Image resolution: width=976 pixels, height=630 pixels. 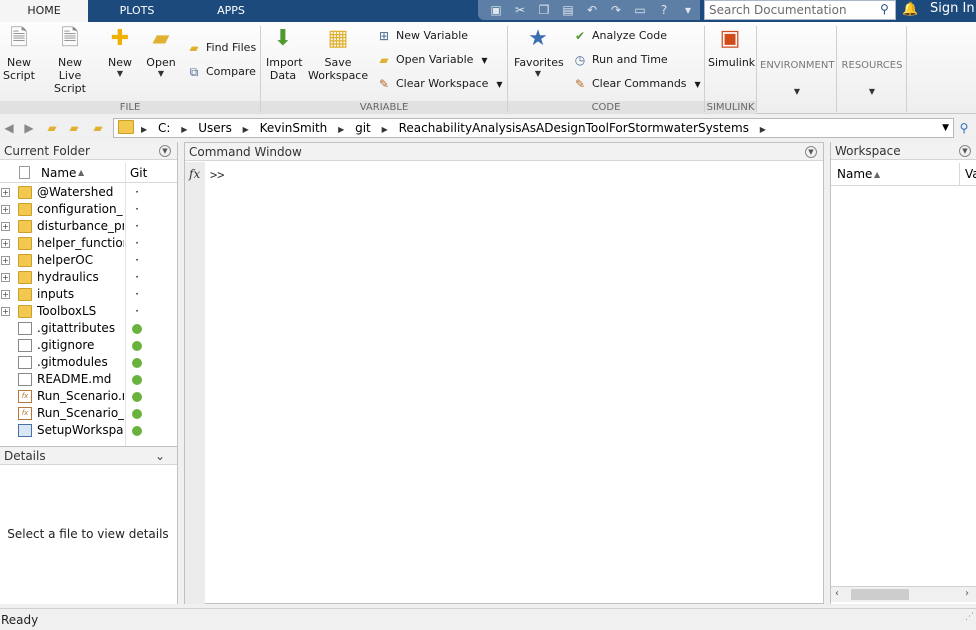 What do you see at coordinates (29, 128) in the screenshot?
I see `forward-arrow-icon: ▶` at bounding box center [29, 128].